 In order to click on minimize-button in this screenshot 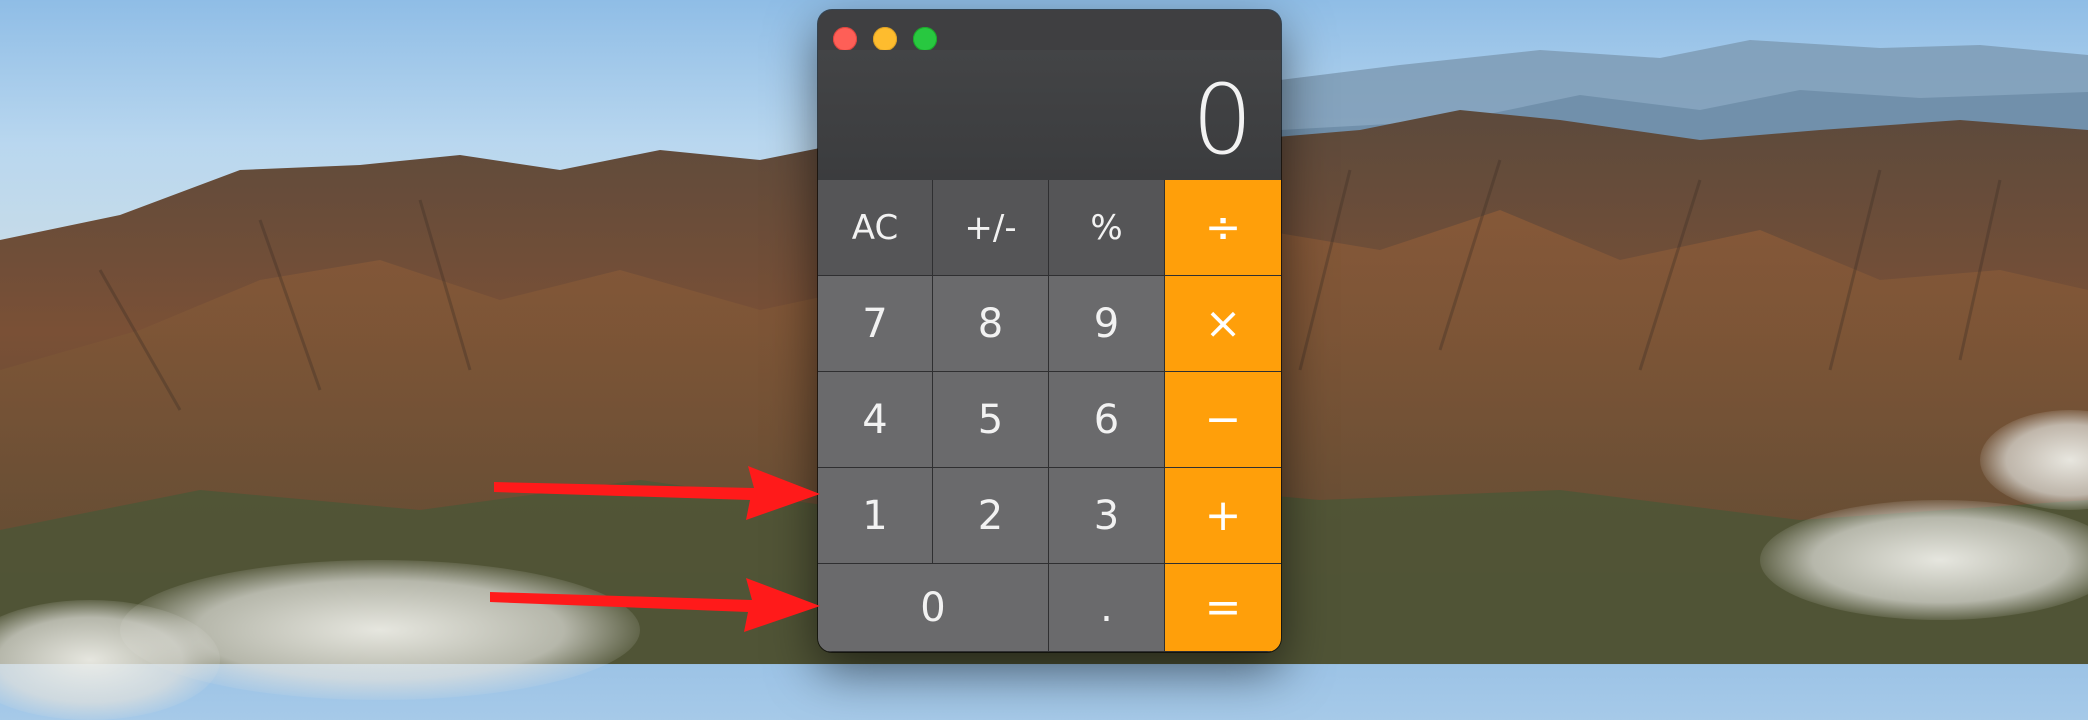, I will do `click(885, 39)`.